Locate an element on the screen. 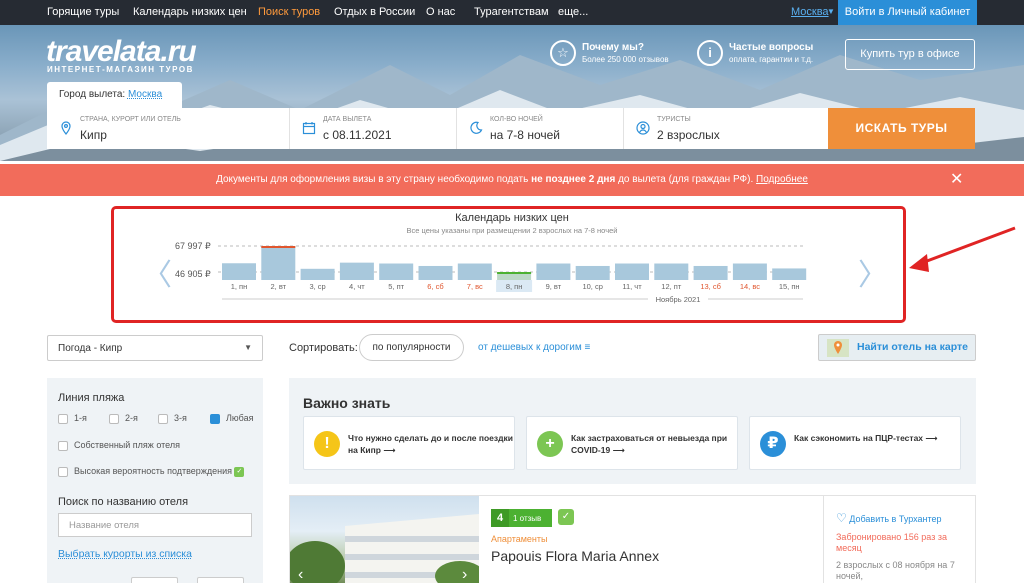 The width and height of the screenshot is (1024, 583). calendar-day-label: 14, вс is located at coordinates (750, 286).